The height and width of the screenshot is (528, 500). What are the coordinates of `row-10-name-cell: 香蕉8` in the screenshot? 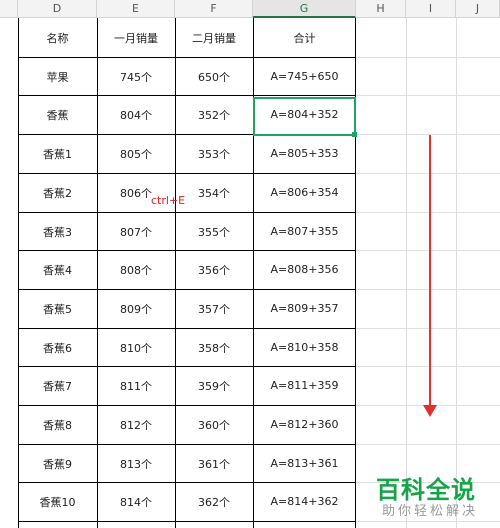 It's located at (57, 424).